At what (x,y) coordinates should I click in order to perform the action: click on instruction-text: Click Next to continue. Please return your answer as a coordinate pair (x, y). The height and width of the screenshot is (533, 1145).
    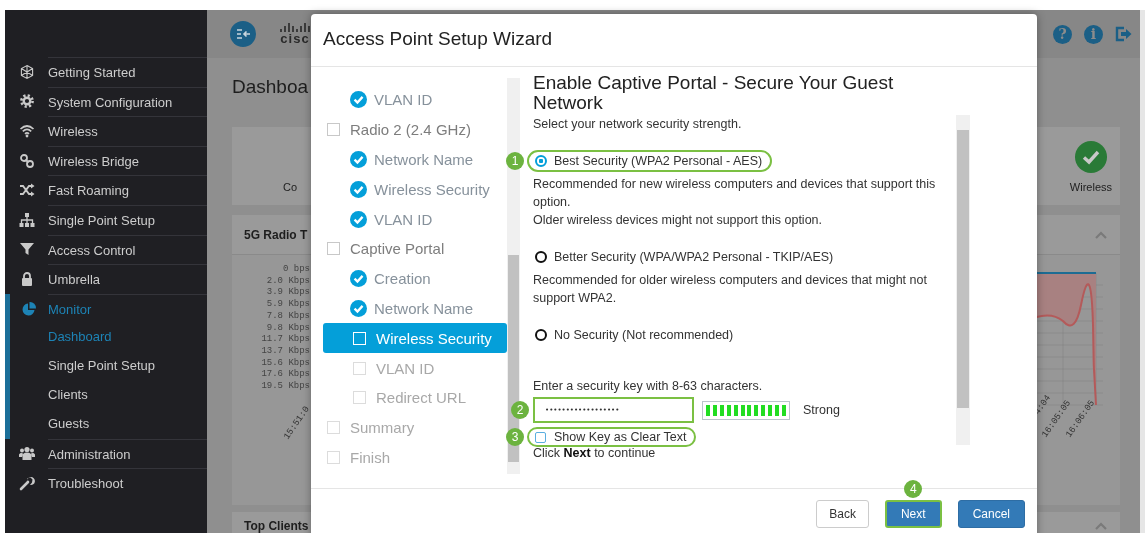
    Looking at the image, I should click on (595, 453).